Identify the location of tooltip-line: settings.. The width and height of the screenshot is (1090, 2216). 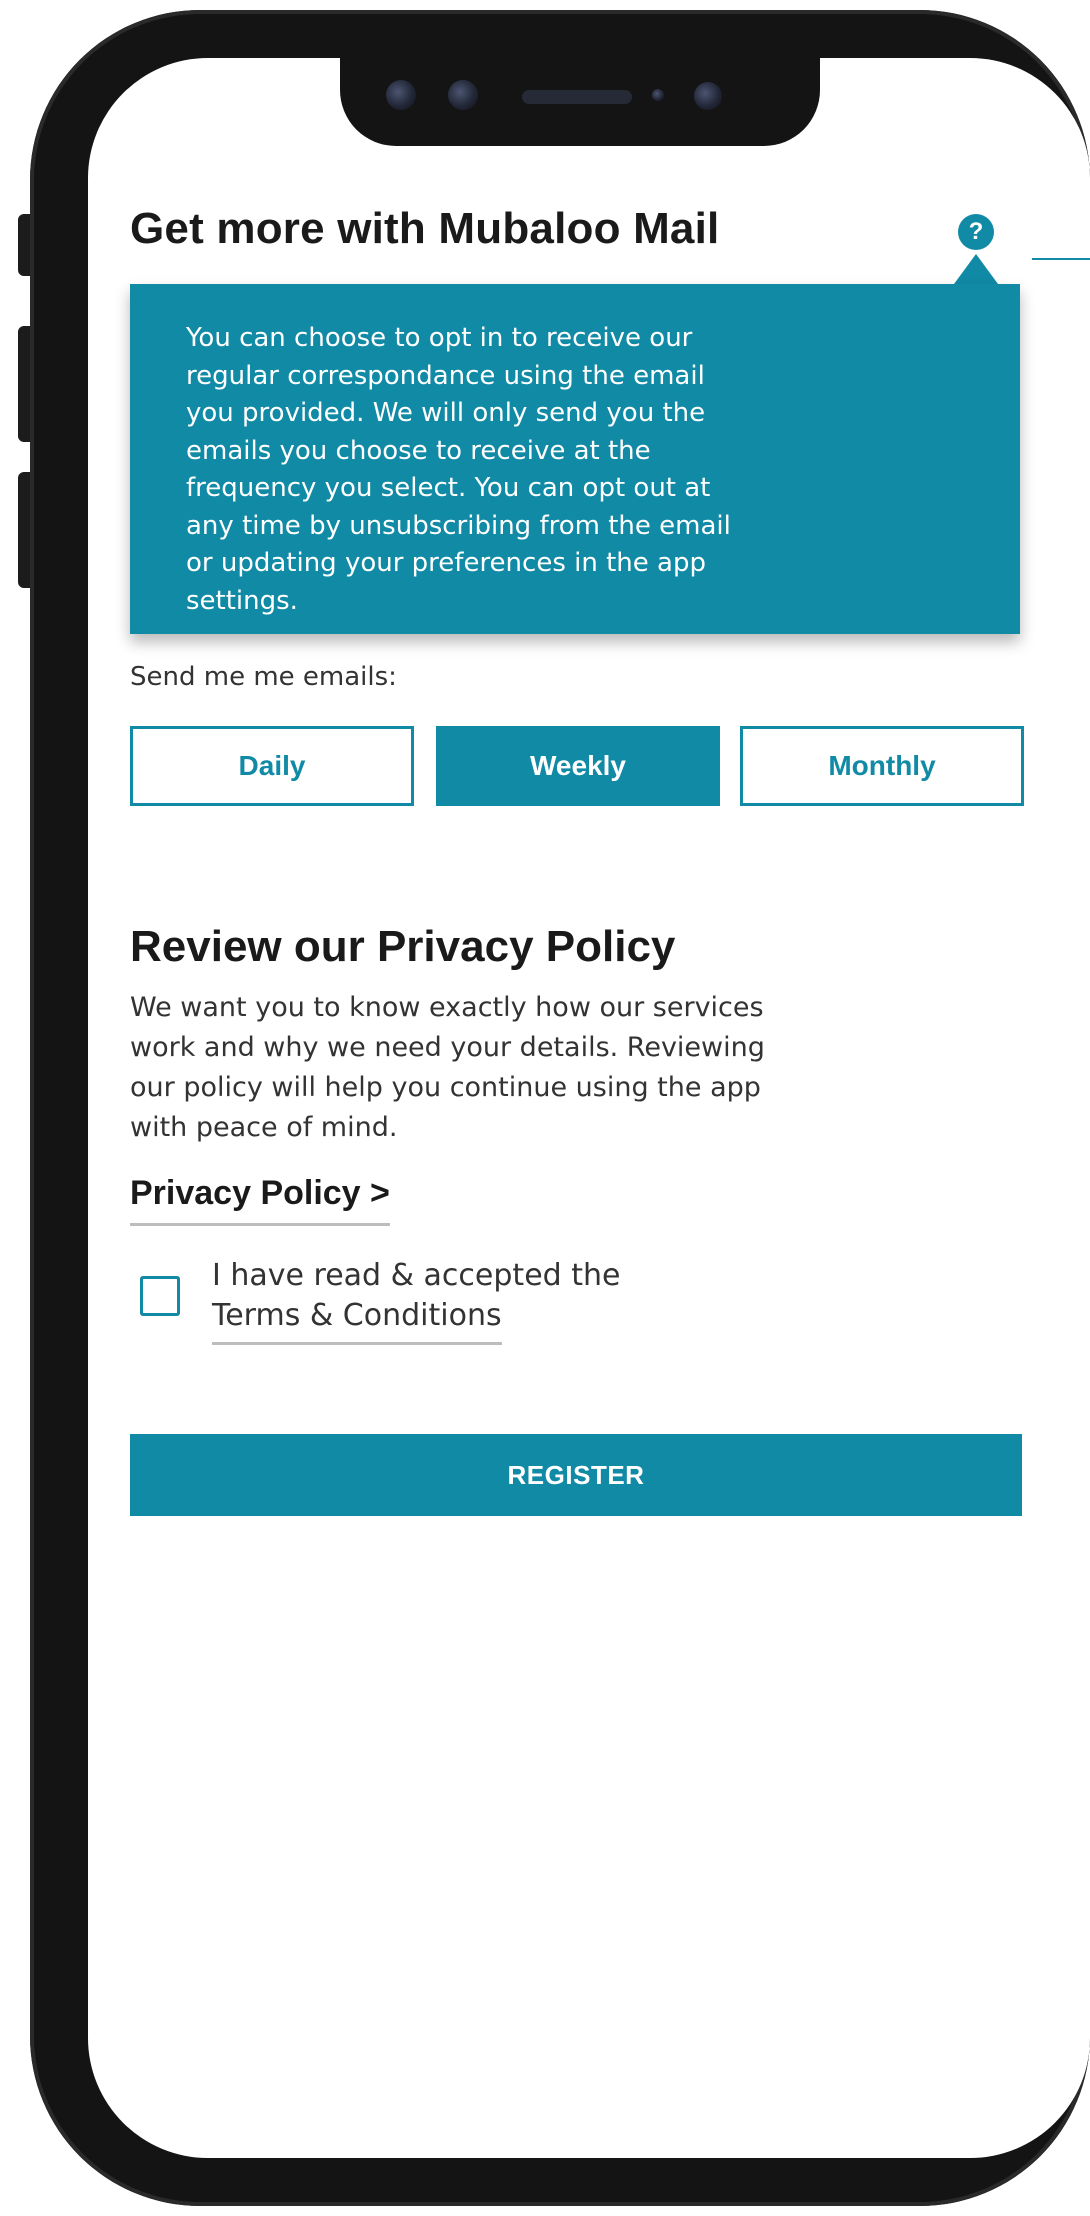
(242, 600).